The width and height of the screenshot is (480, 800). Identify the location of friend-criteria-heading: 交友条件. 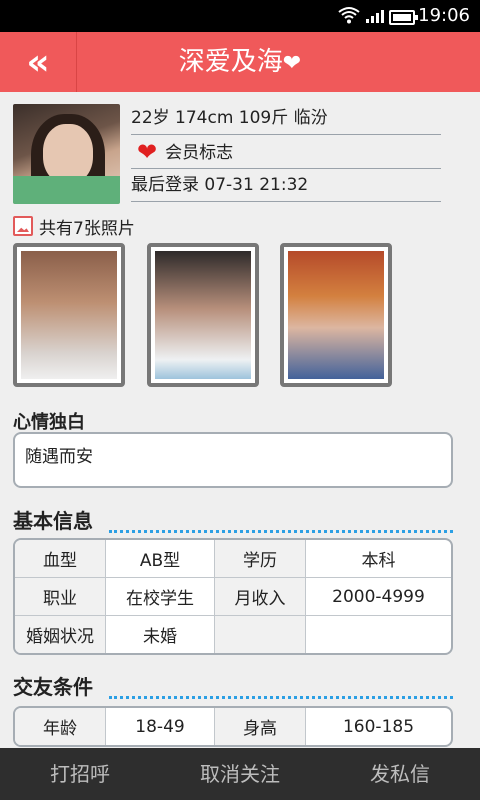
(233, 686).